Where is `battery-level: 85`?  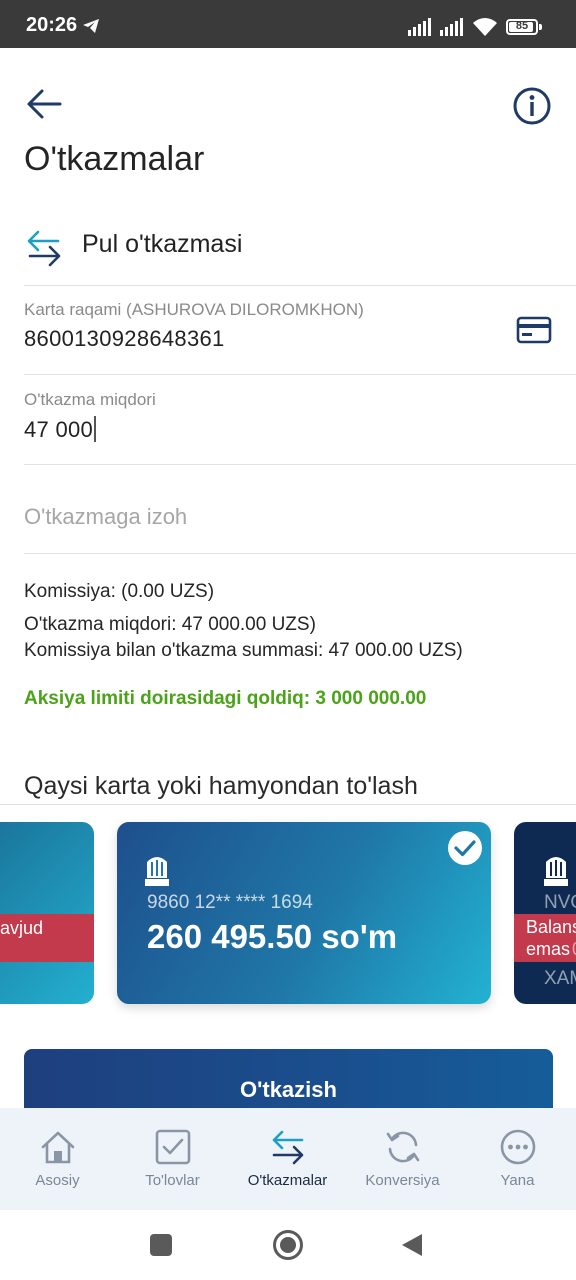 battery-level: 85 is located at coordinates (522, 26).